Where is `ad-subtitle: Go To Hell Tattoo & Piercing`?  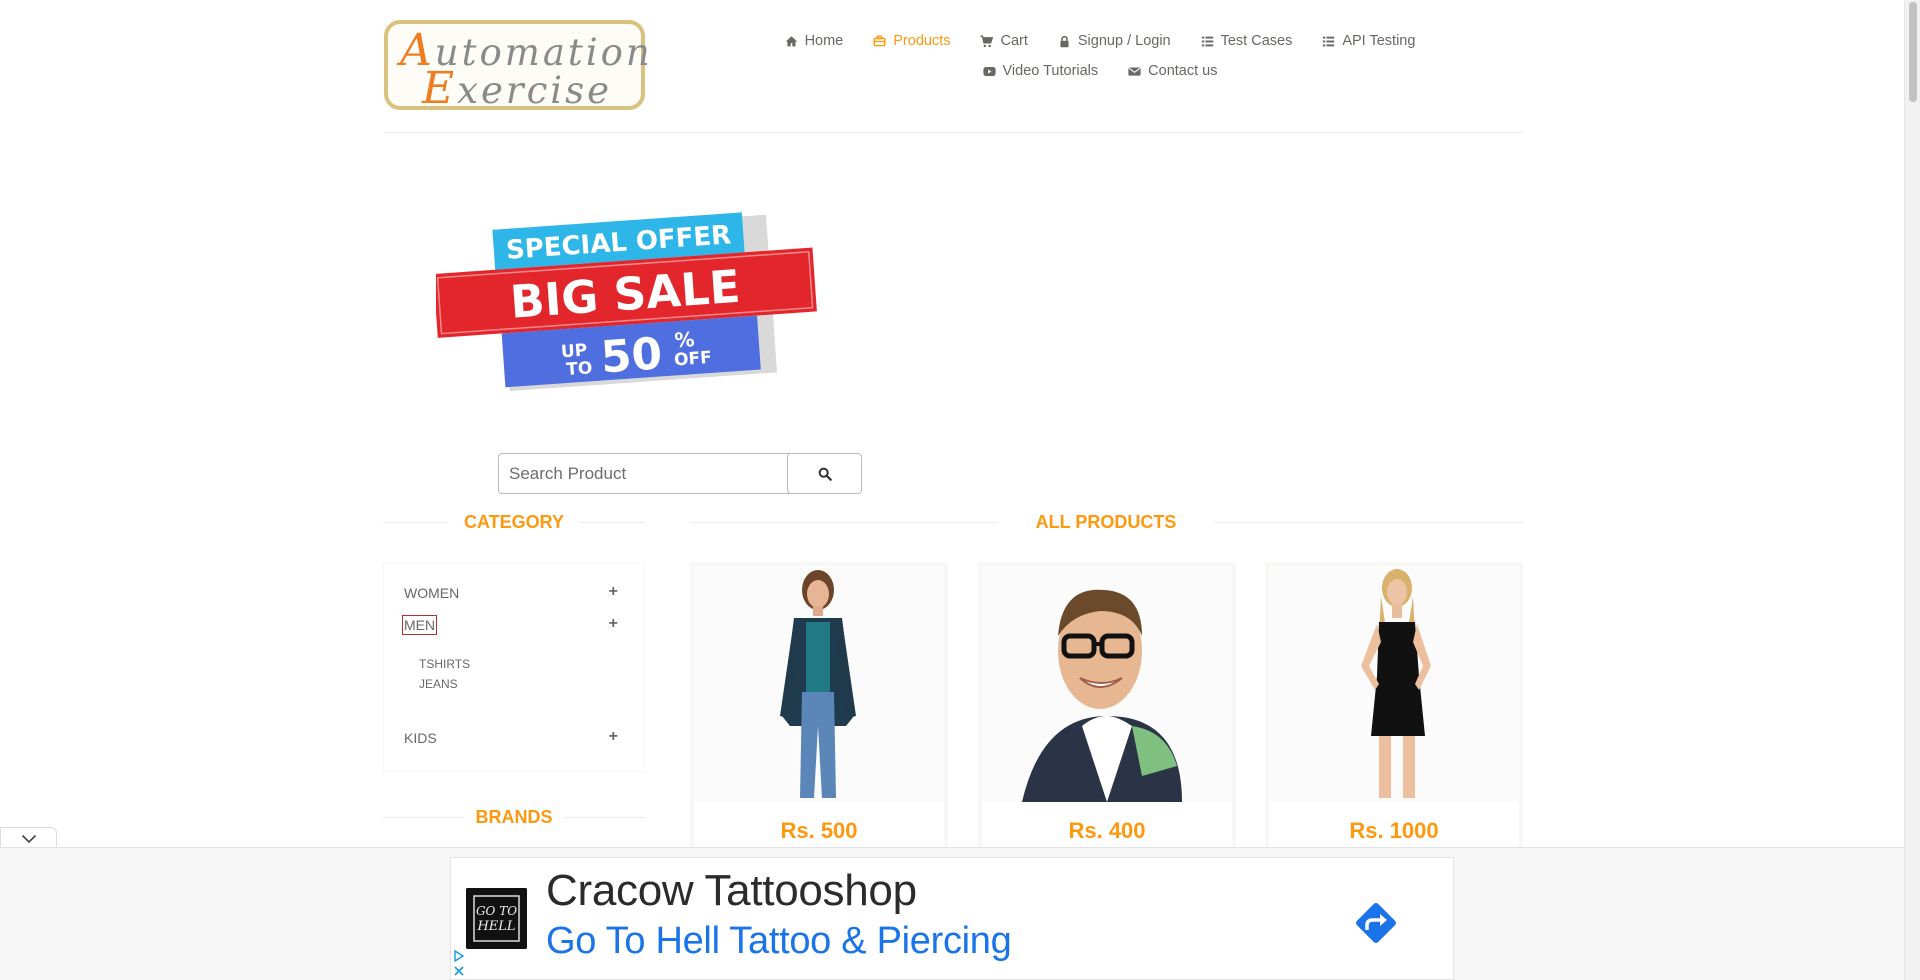 ad-subtitle: Go To Hell Tattoo & Piercing is located at coordinates (779, 941).